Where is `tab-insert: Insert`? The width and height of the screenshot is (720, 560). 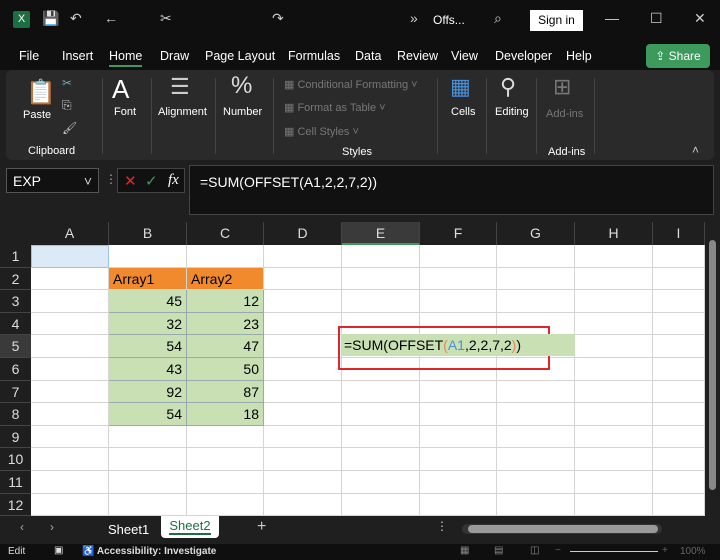
tab-insert: Insert is located at coordinates (77, 56).